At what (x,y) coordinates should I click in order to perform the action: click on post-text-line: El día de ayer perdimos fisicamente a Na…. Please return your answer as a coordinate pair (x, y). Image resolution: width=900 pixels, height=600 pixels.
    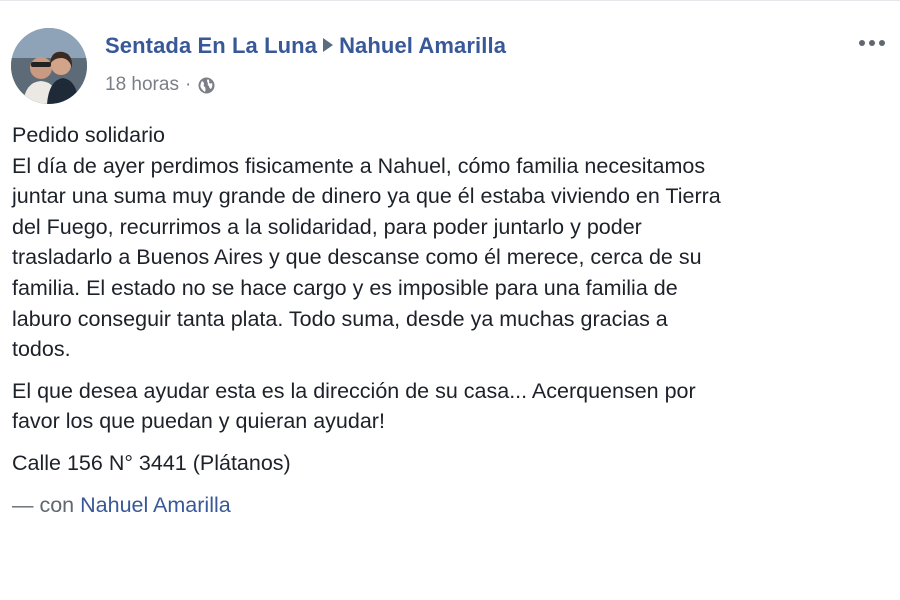
    Looking at the image, I should click on (359, 165).